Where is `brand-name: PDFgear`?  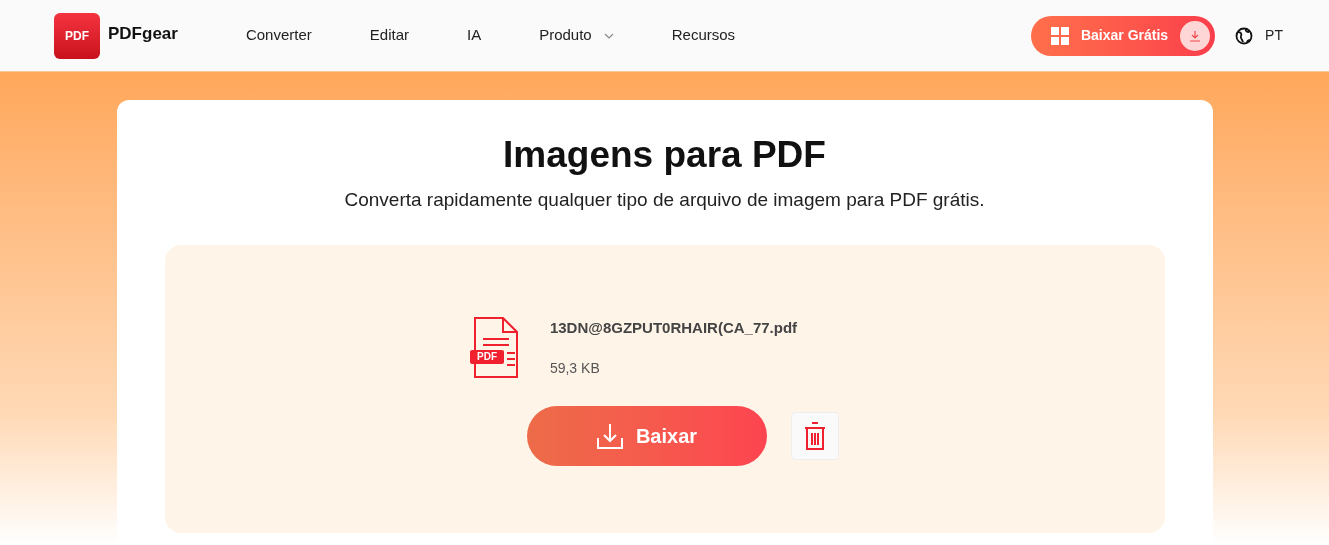
brand-name: PDFgear is located at coordinates (143, 33).